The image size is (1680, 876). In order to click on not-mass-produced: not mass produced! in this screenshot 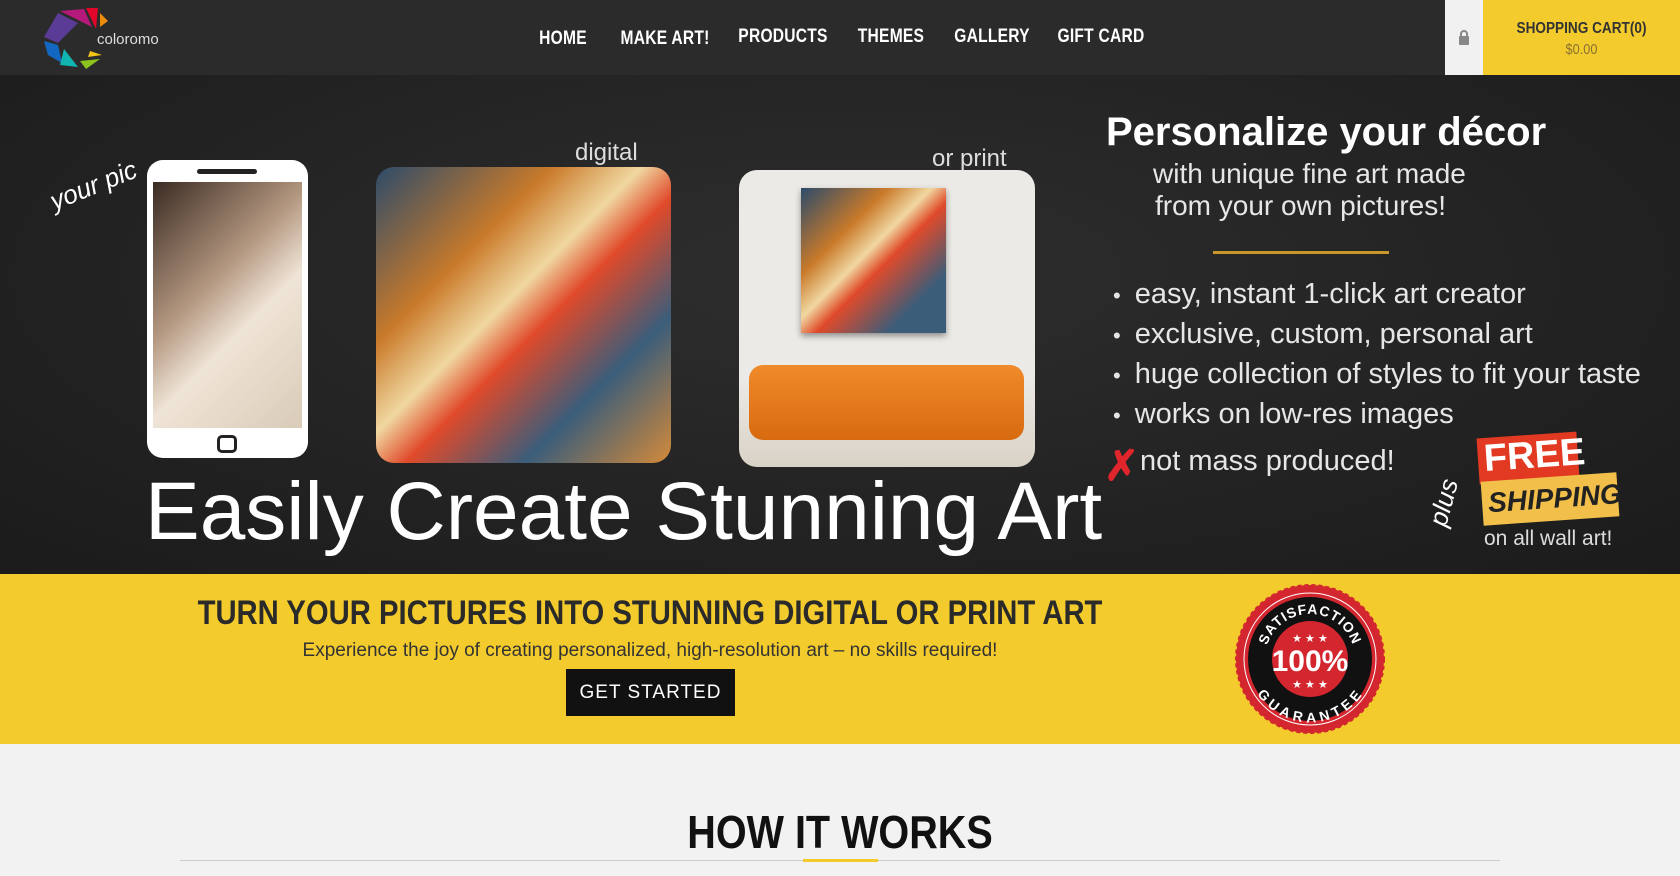, I will do `click(1267, 461)`.